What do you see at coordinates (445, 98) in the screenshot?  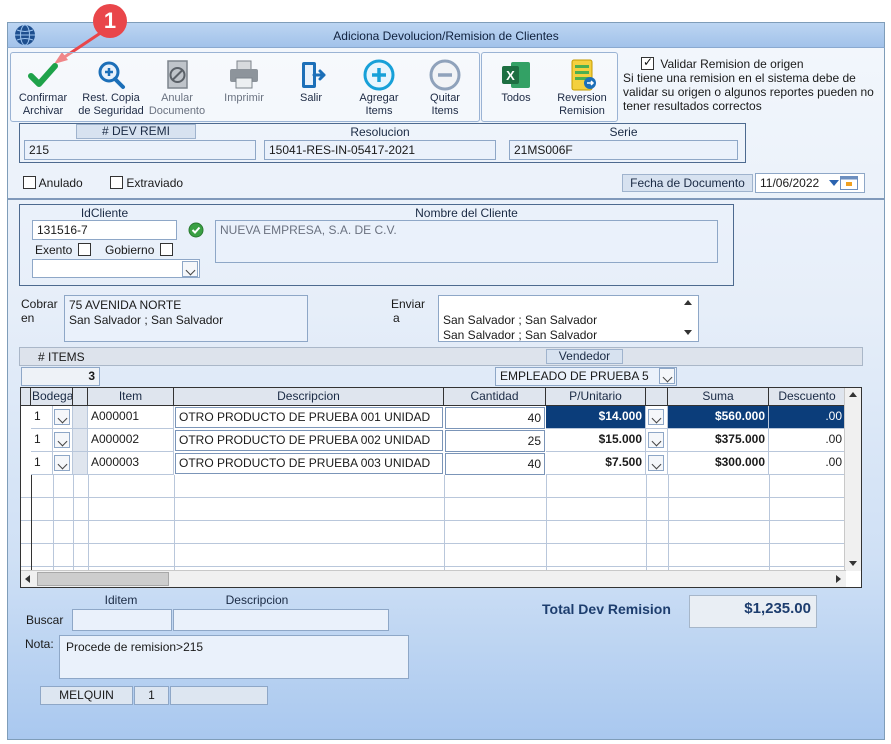 I see `remove-items-label-1: Quitar` at bounding box center [445, 98].